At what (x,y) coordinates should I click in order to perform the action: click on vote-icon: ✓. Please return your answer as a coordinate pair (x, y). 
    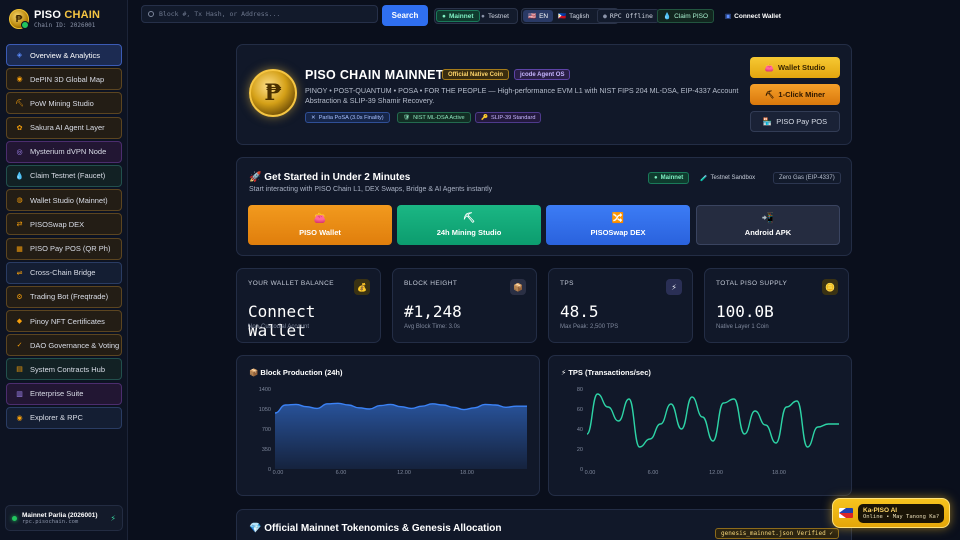
    Looking at the image, I should click on (19, 346).